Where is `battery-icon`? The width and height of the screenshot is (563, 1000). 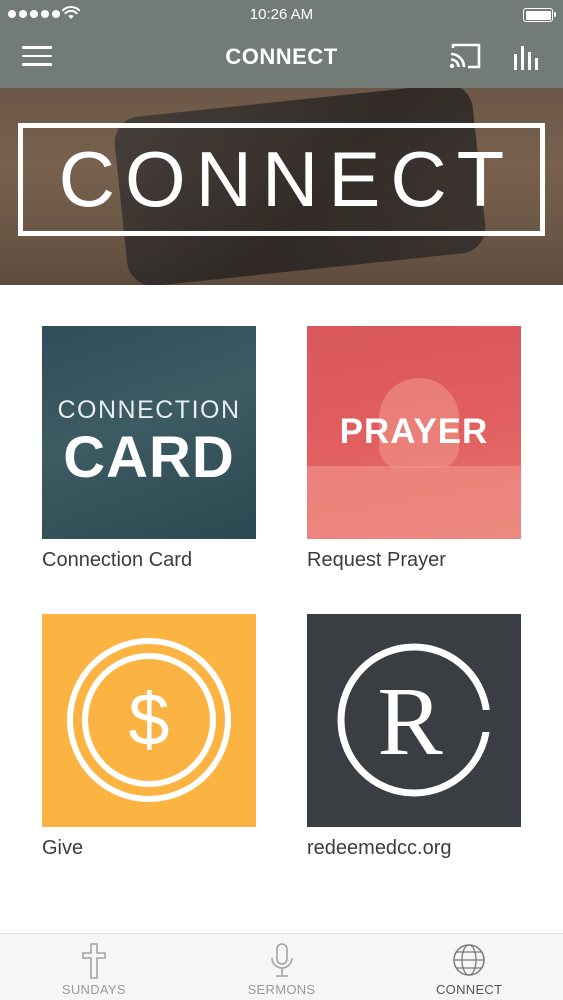
battery-icon is located at coordinates (539, 15).